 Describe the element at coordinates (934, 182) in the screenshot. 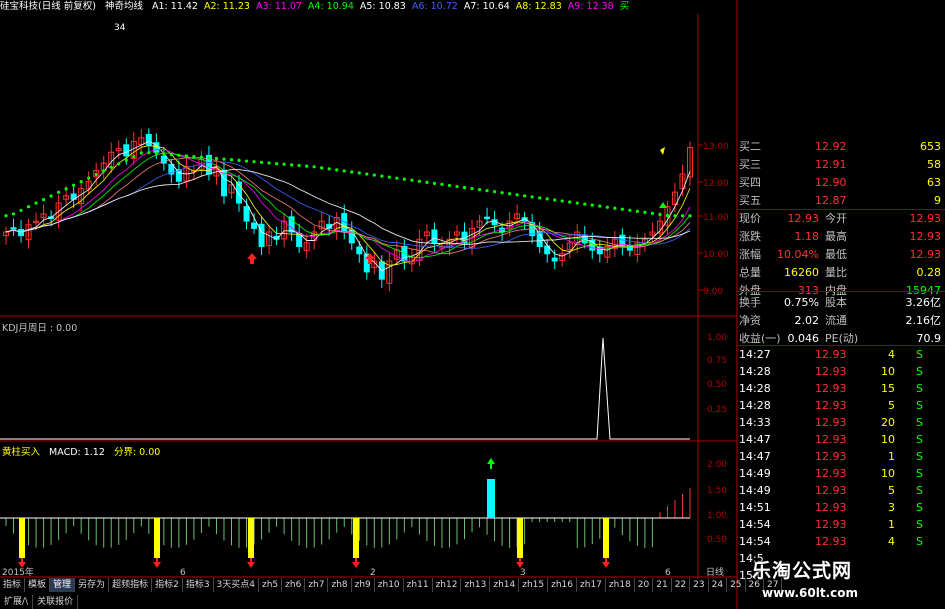

I see `bid-volume: 63` at that location.